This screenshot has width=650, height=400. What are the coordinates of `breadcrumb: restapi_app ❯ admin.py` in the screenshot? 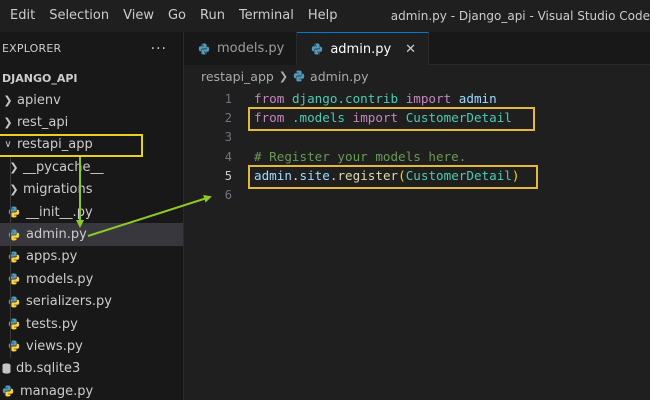 It's located at (417, 76).